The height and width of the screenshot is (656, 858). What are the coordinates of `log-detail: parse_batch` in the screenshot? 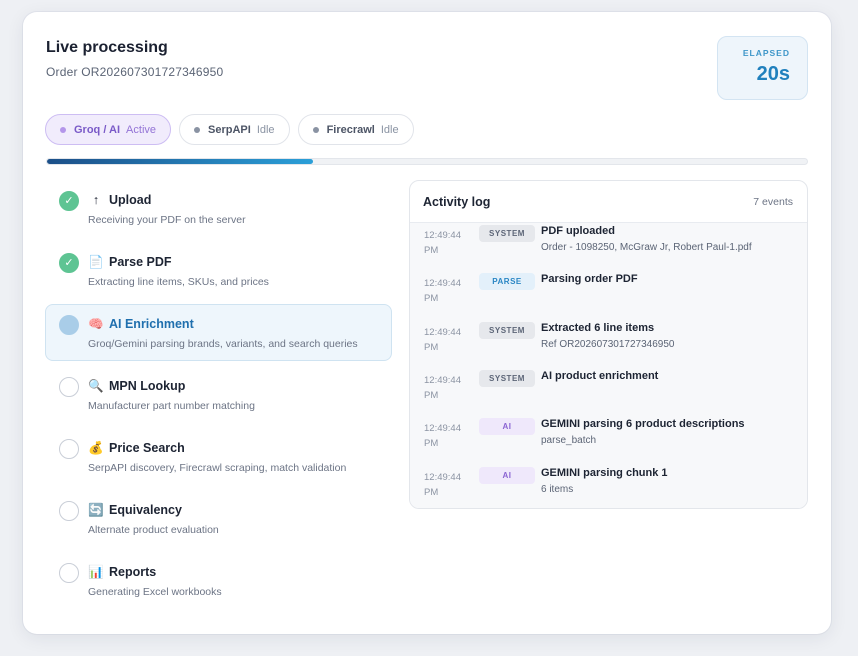 It's located at (569, 441).